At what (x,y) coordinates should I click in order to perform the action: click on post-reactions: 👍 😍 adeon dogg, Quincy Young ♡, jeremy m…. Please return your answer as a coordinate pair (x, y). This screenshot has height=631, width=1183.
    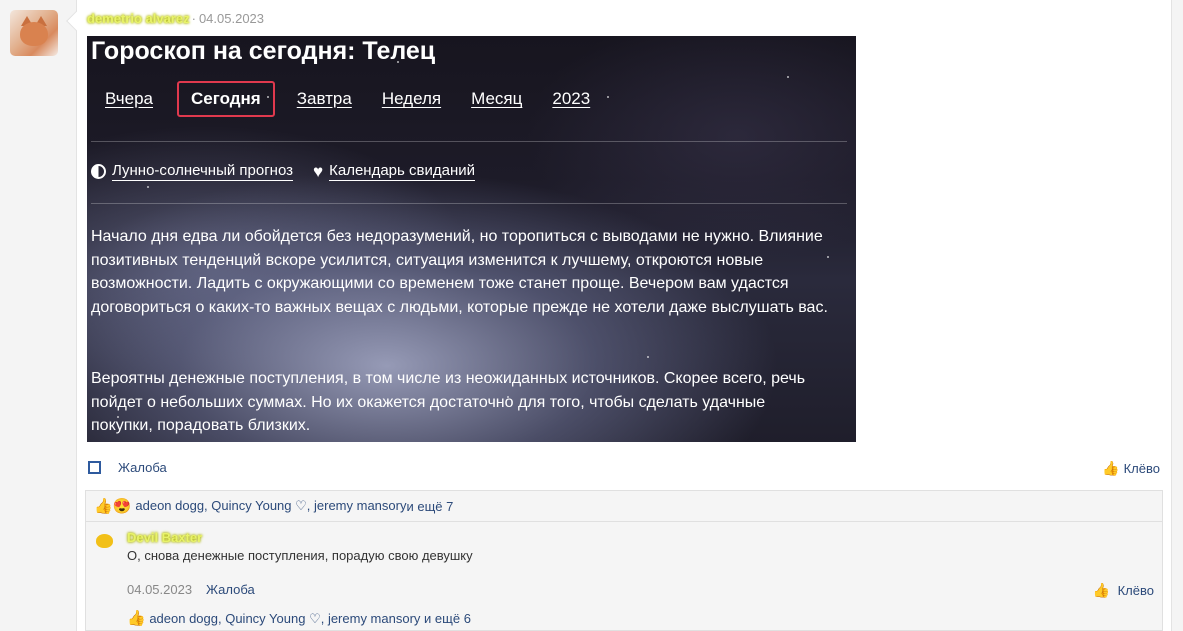
    Looking at the image, I should click on (624, 505).